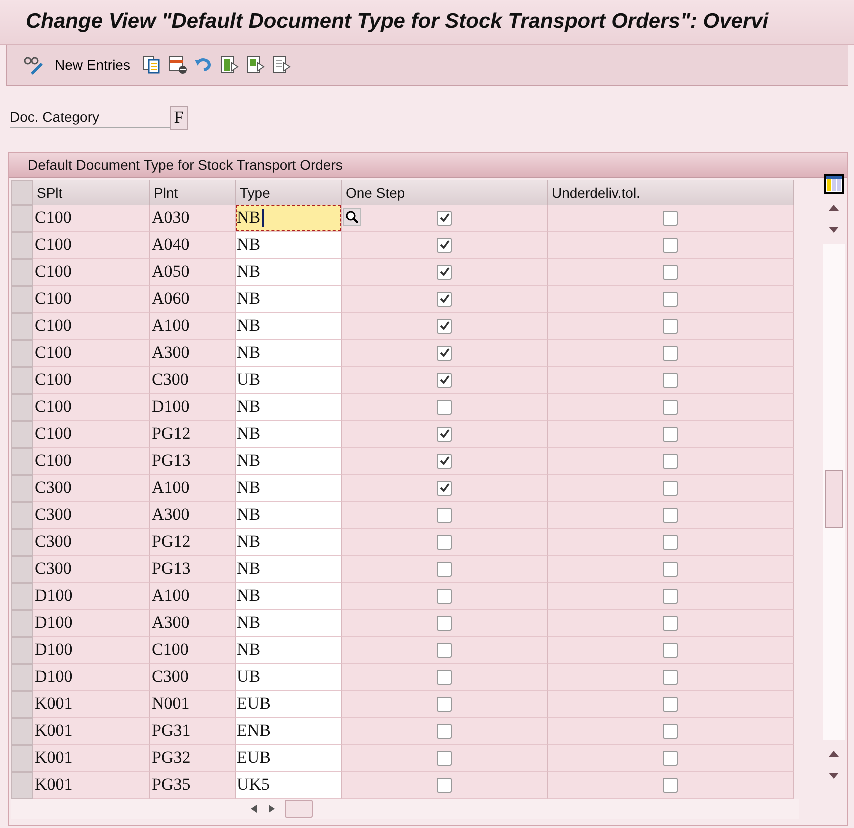  Describe the element at coordinates (834, 184) in the screenshot. I see `table-settings-icon` at that location.